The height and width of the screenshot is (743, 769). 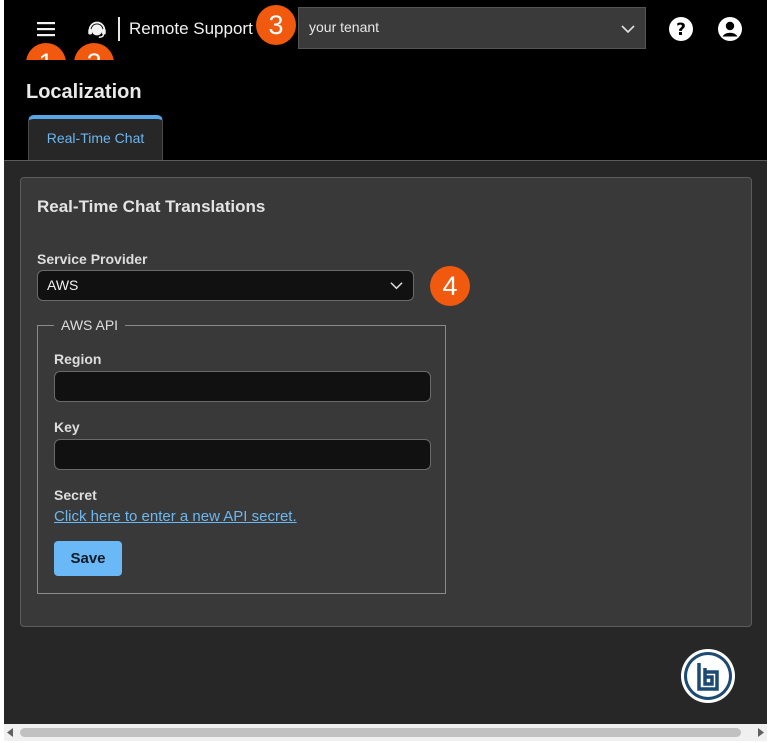 I want to click on card-title: Real-Time Chat Translations, so click(x=151, y=206).